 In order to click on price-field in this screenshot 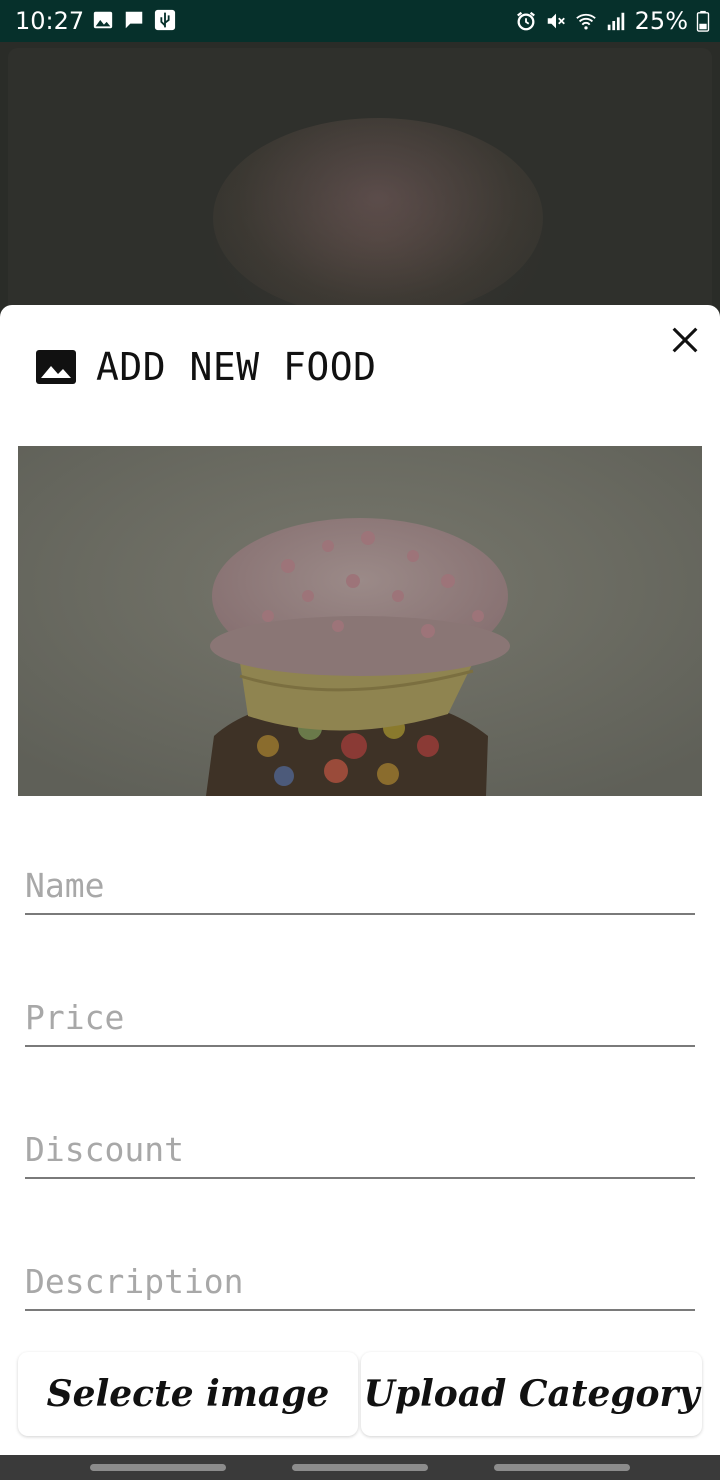, I will do `click(360, 1011)`.